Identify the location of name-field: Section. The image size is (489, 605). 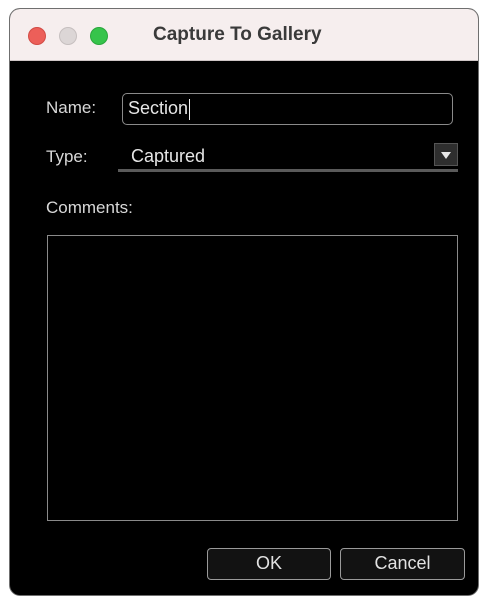
(287, 109).